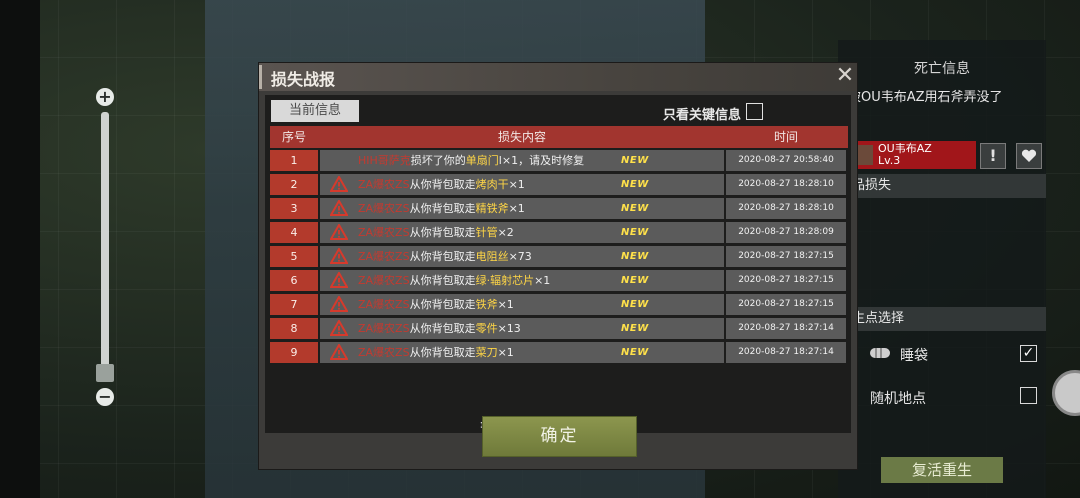  What do you see at coordinates (522, 304) in the screenshot?
I see `row-content: ZA爆农ZS从你背包取走铁斧×1 NEW` at bounding box center [522, 304].